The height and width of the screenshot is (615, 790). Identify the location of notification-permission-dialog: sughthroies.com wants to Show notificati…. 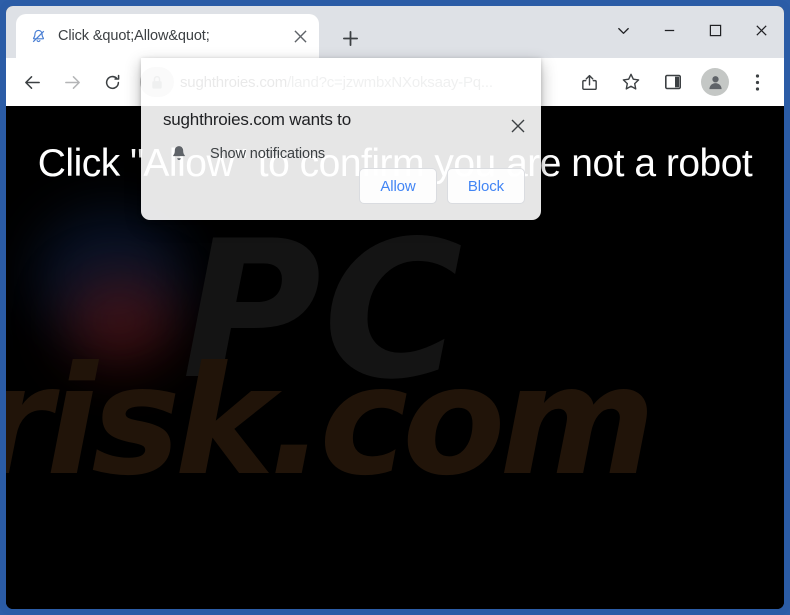
(341, 139).